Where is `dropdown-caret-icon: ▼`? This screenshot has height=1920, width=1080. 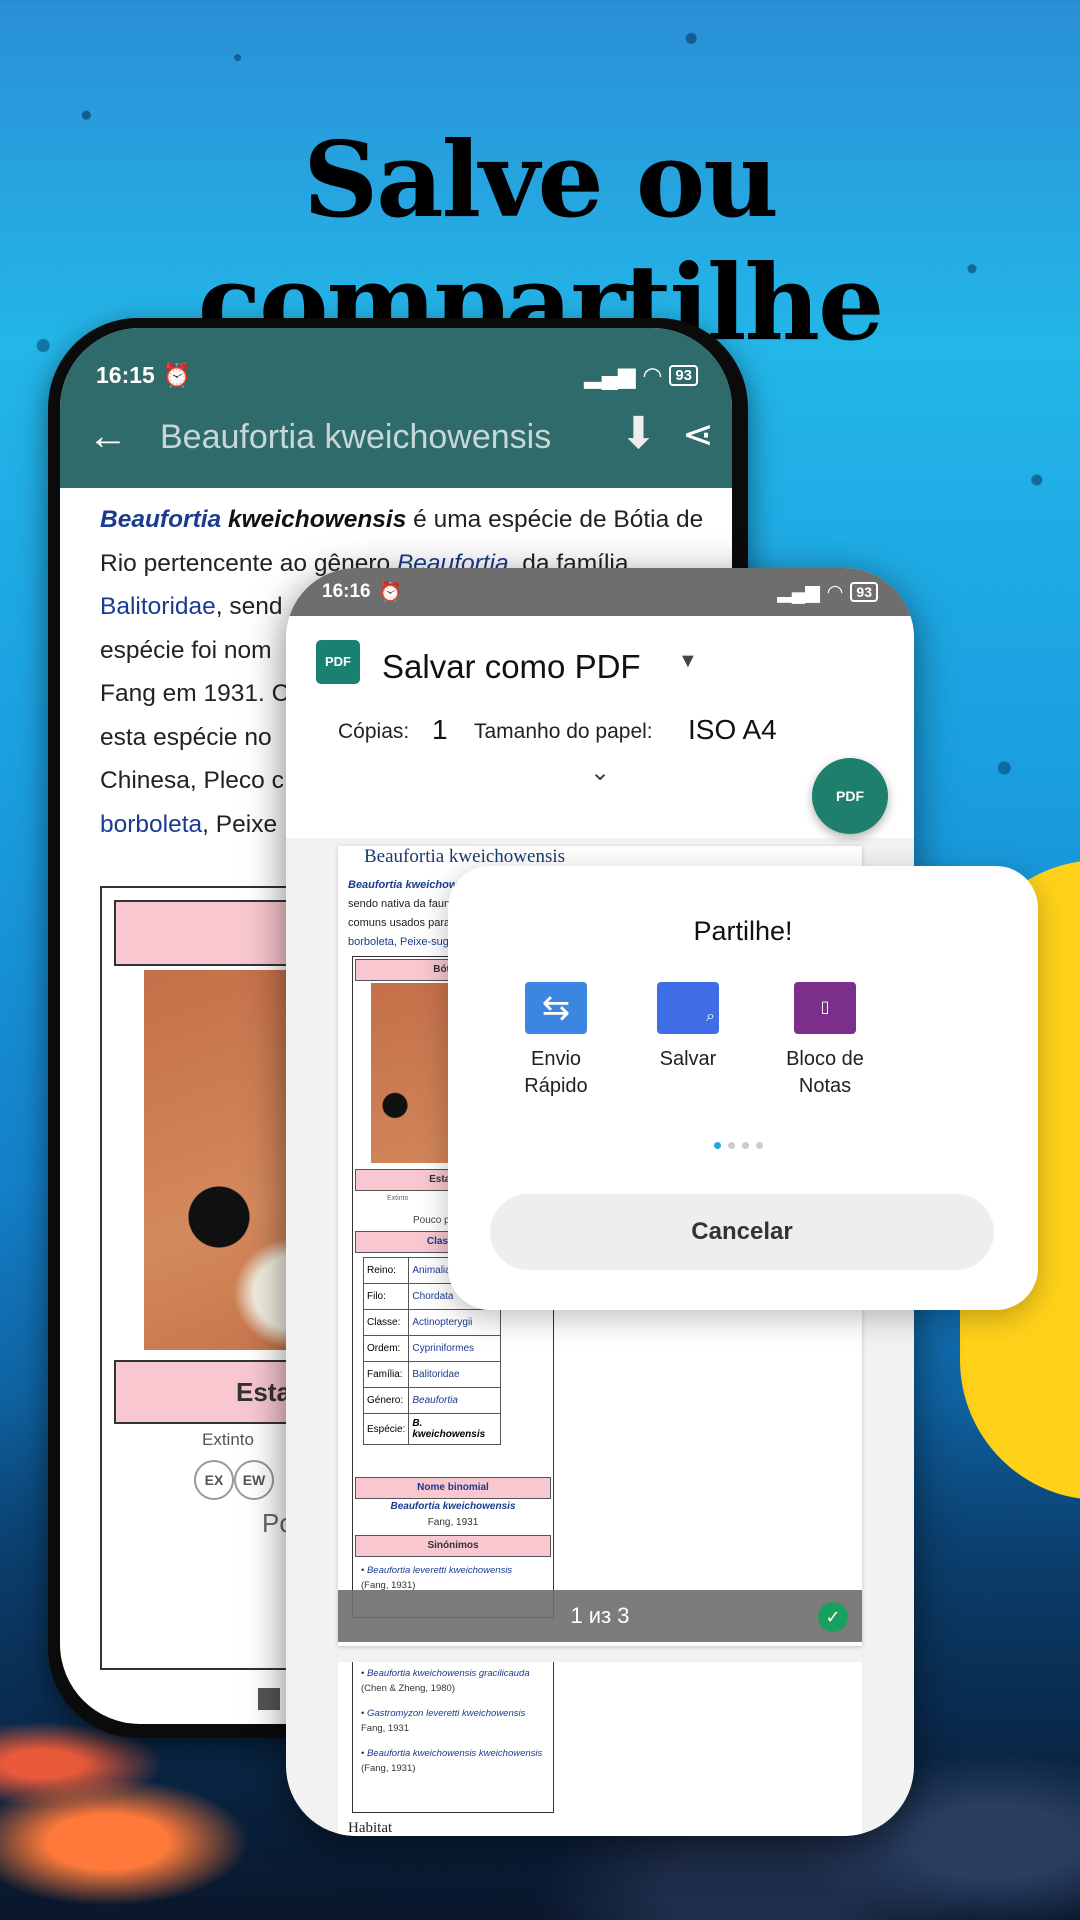
dropdown-caret-icon: ▼ is located at coordinates (688, 661).